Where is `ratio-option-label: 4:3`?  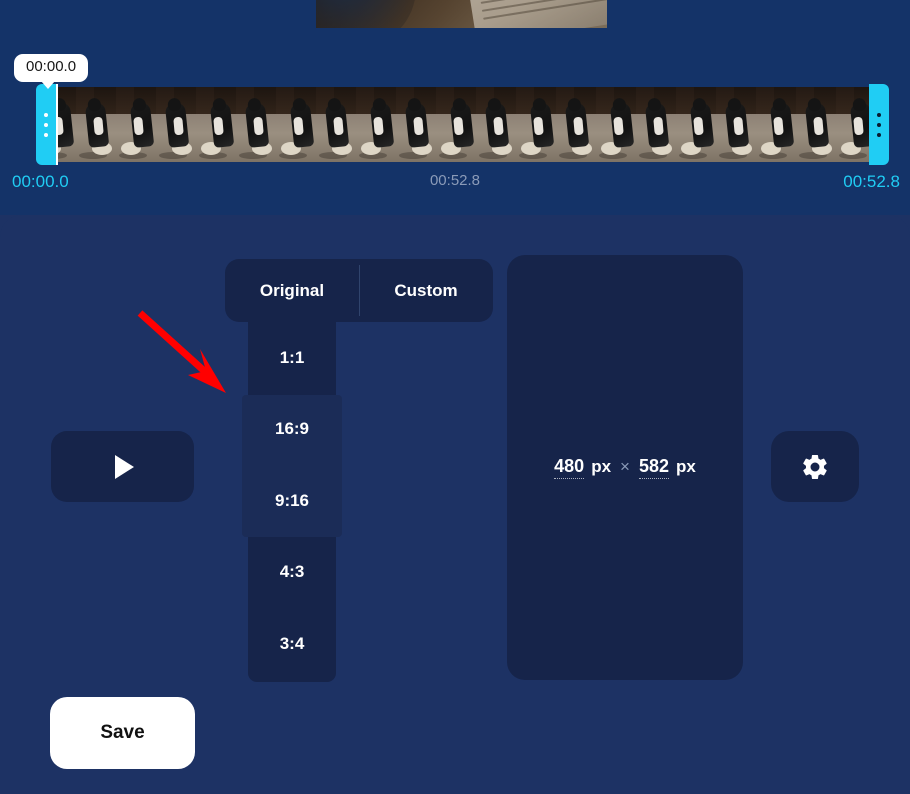 ratio-option-label: 4:3 is located at coordinates (292, 571).